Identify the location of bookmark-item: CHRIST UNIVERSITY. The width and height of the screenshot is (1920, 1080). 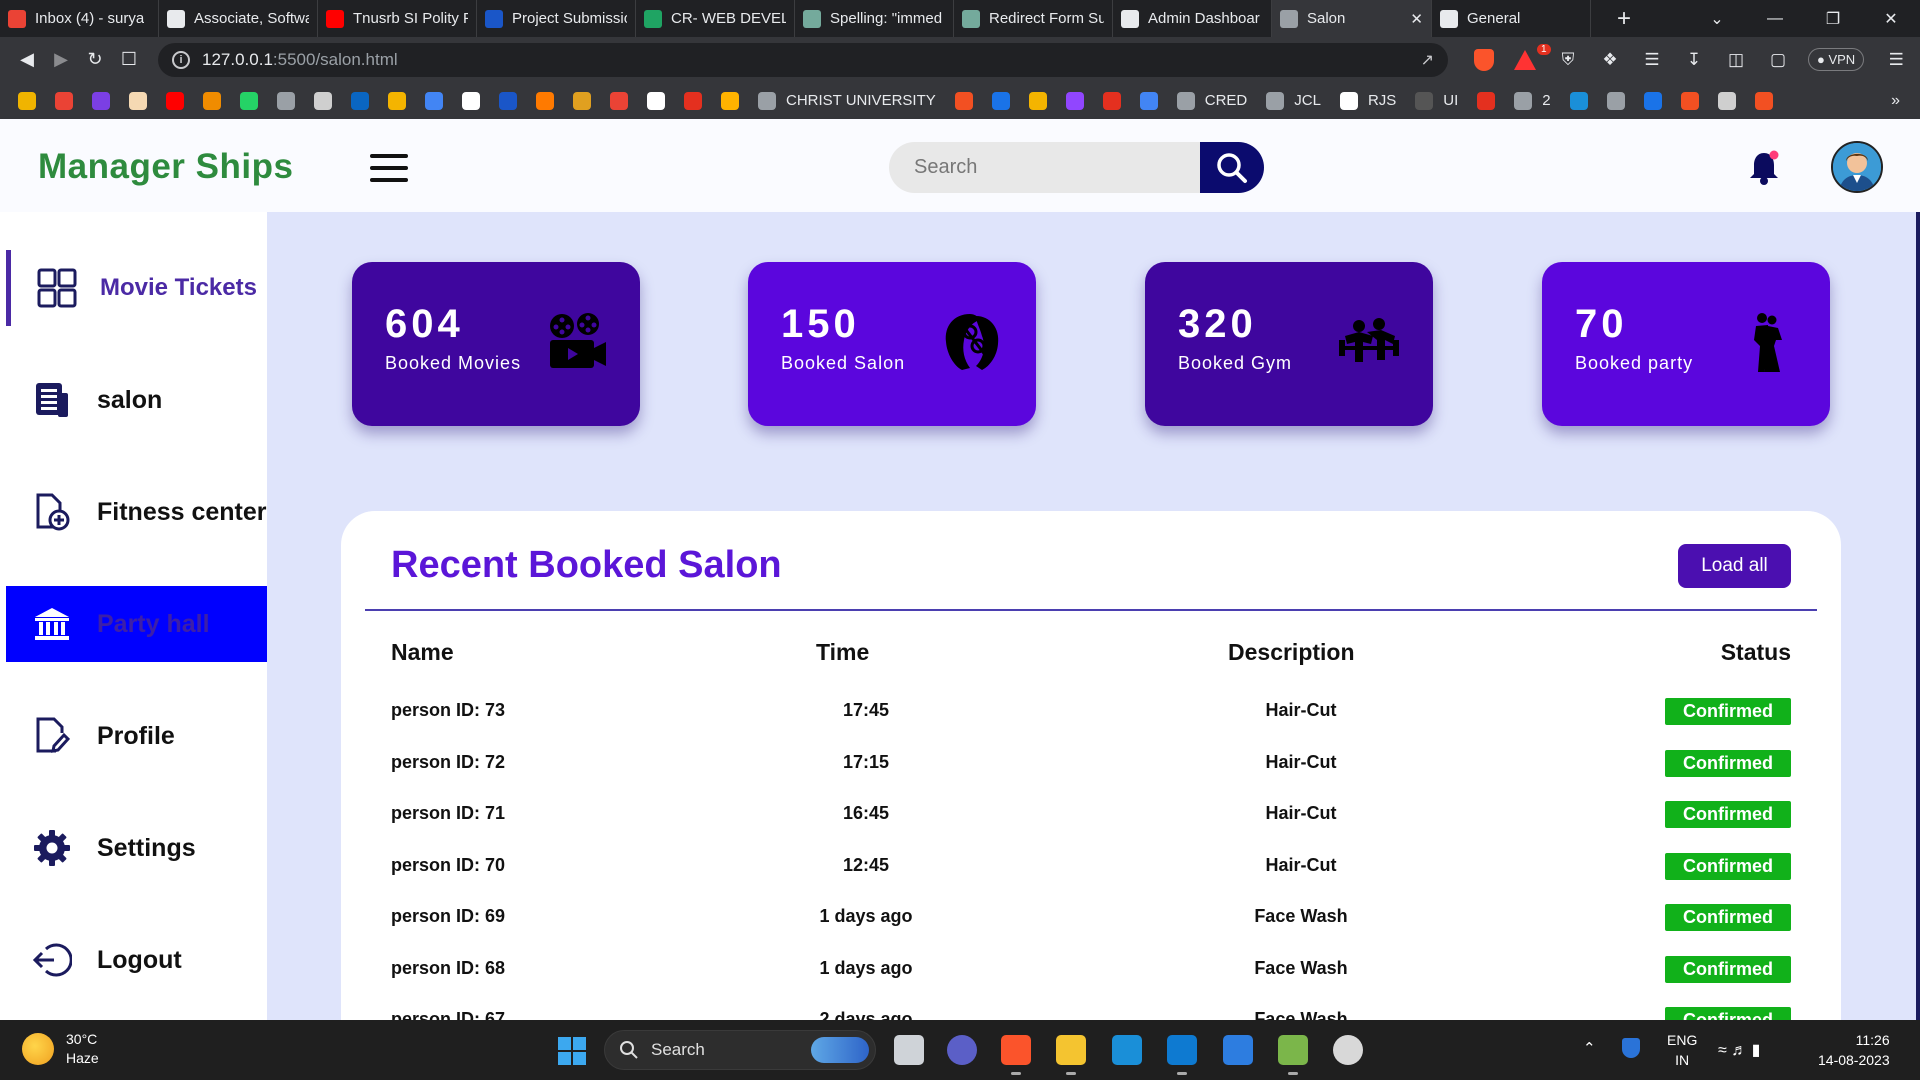
(847, 100).